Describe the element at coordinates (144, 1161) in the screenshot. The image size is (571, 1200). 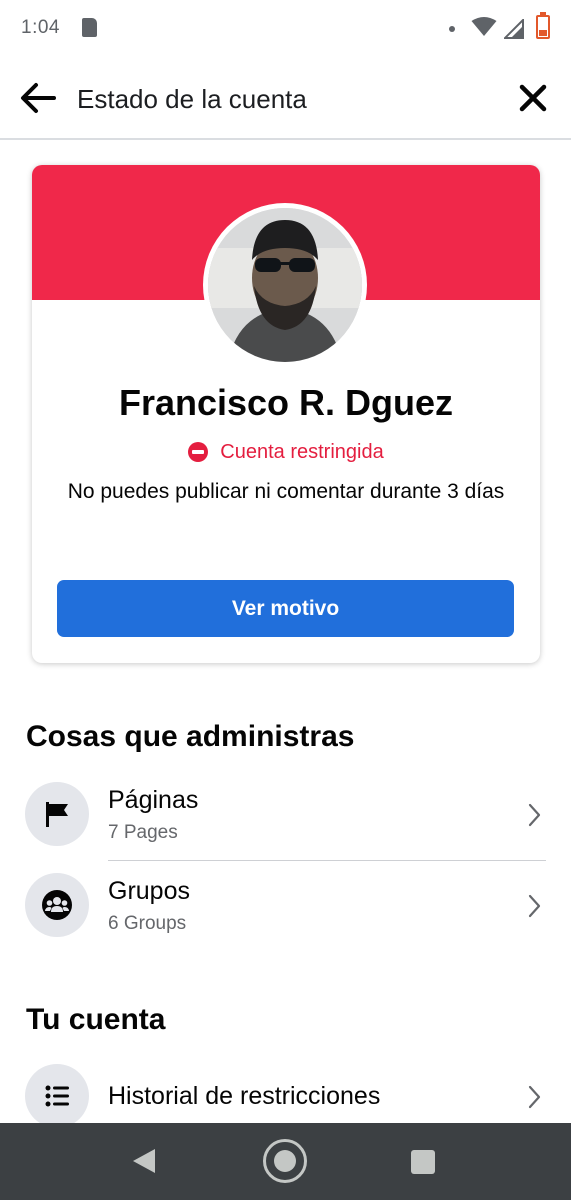
I see `nav-back-icon` at that location.